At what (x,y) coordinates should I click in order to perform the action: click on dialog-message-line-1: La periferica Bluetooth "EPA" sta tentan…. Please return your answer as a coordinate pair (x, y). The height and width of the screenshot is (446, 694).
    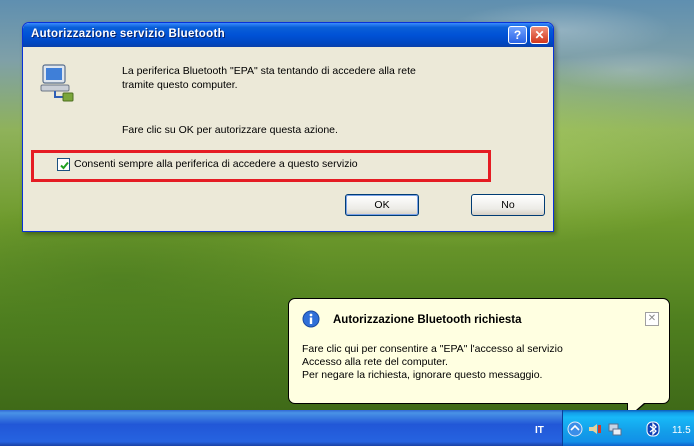
    Looking at the image, I should click on (269, 71).